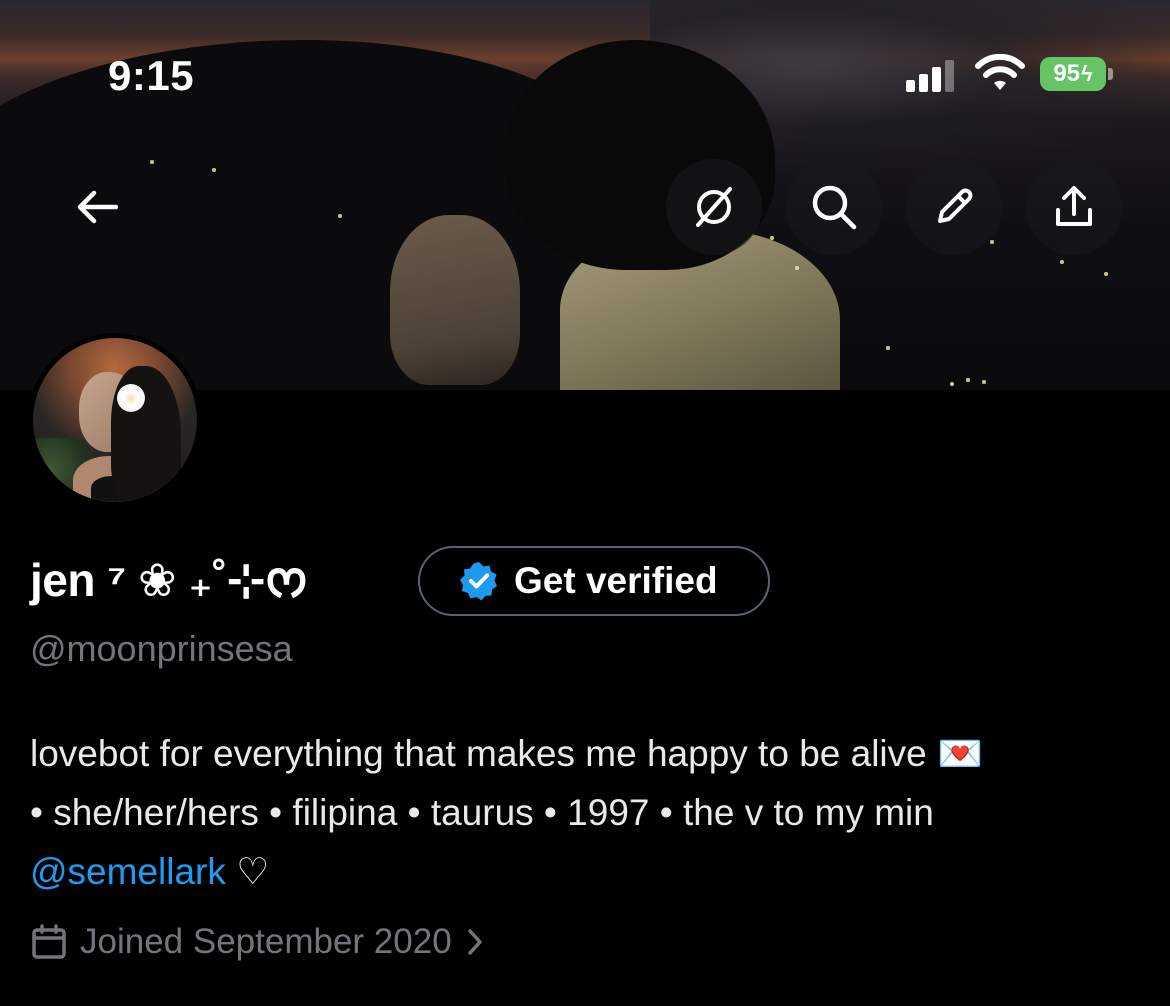 This screenshot has width=1170, height=1006. I want to click on edit-button, so click(954, 207).